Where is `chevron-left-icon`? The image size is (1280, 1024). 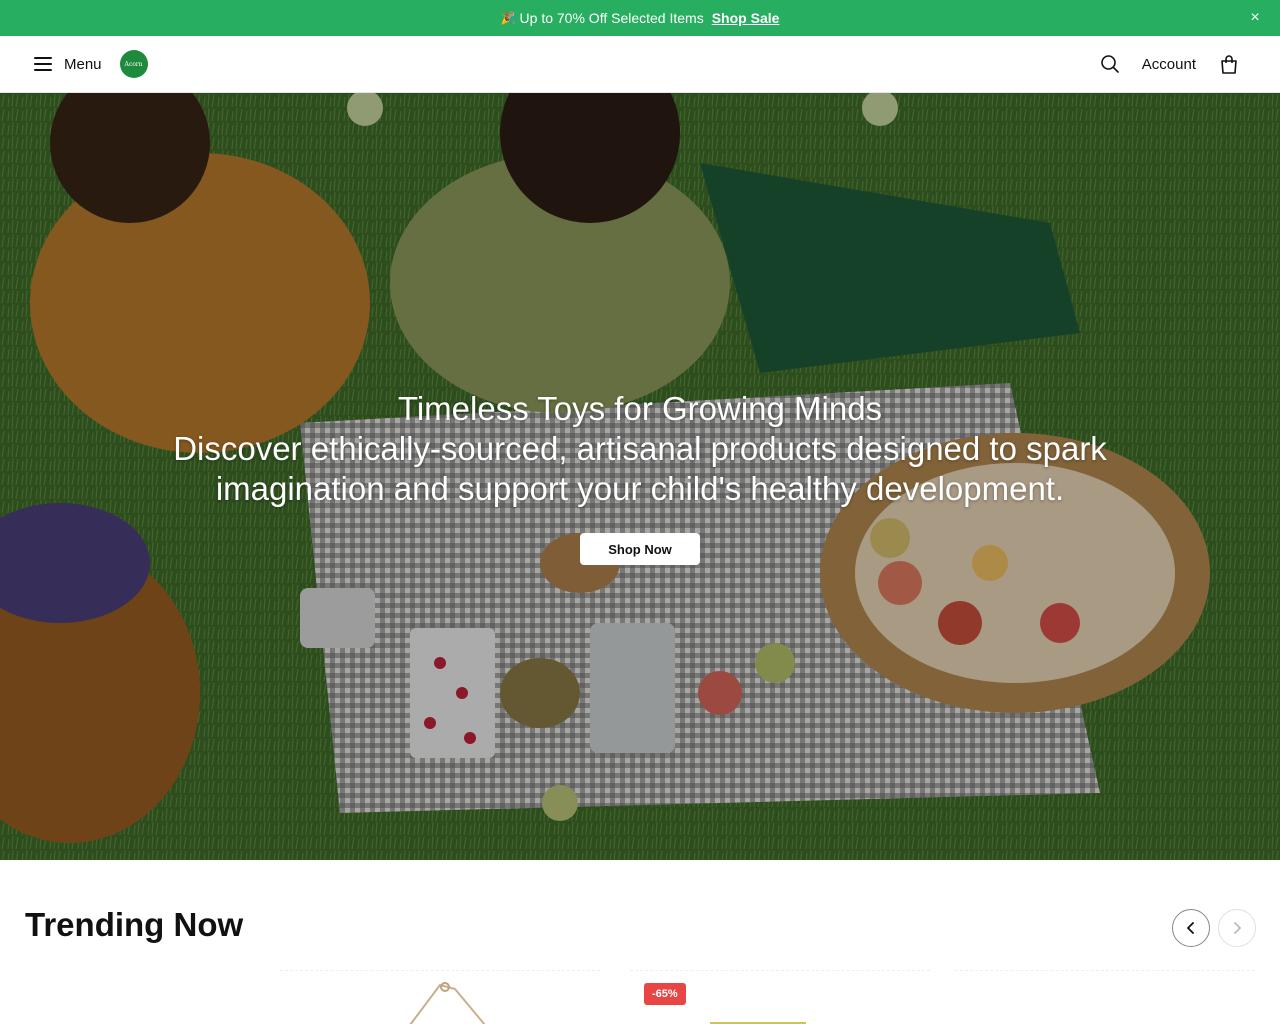
chevron-left-icon is located at coordinates (1190, 928).